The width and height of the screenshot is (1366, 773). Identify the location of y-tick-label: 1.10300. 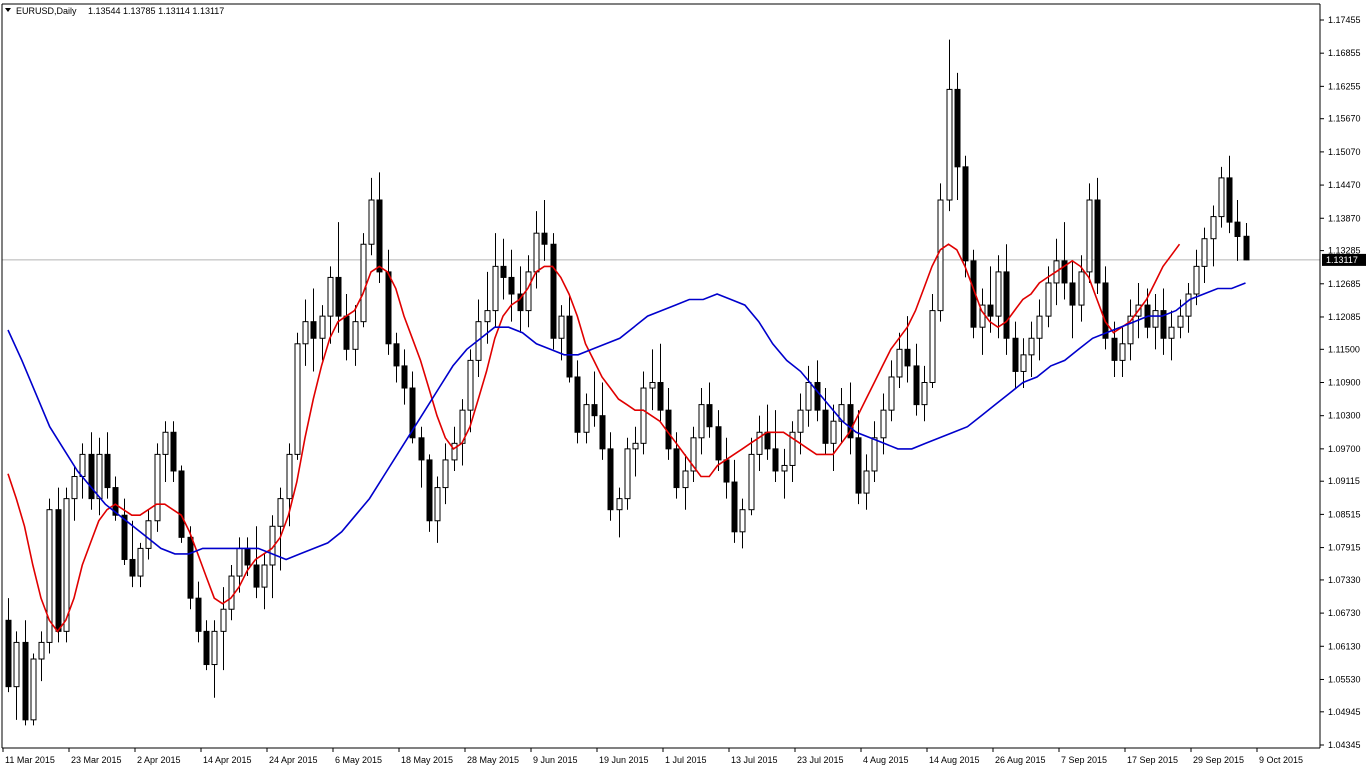
(1344, 416).